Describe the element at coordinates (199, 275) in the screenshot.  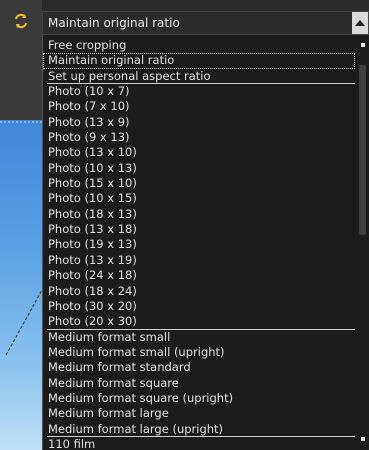
I see `dropdown-item: Photo (24 x 18)` at that location.